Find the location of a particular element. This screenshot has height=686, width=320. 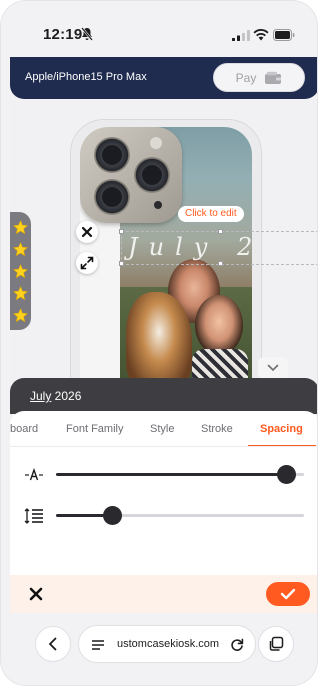

chevron-down-icon is located at coordinates (273, 368).